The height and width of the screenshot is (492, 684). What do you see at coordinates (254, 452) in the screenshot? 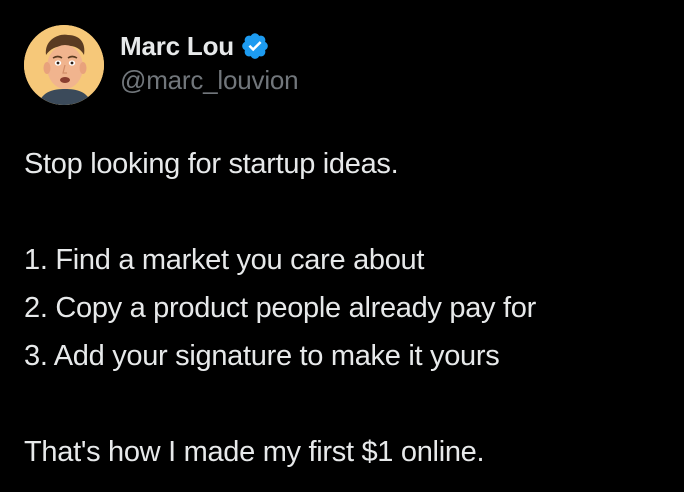
I see `tweet-line: That's how I made my first $1 online.` at bounding box center [254, 452].